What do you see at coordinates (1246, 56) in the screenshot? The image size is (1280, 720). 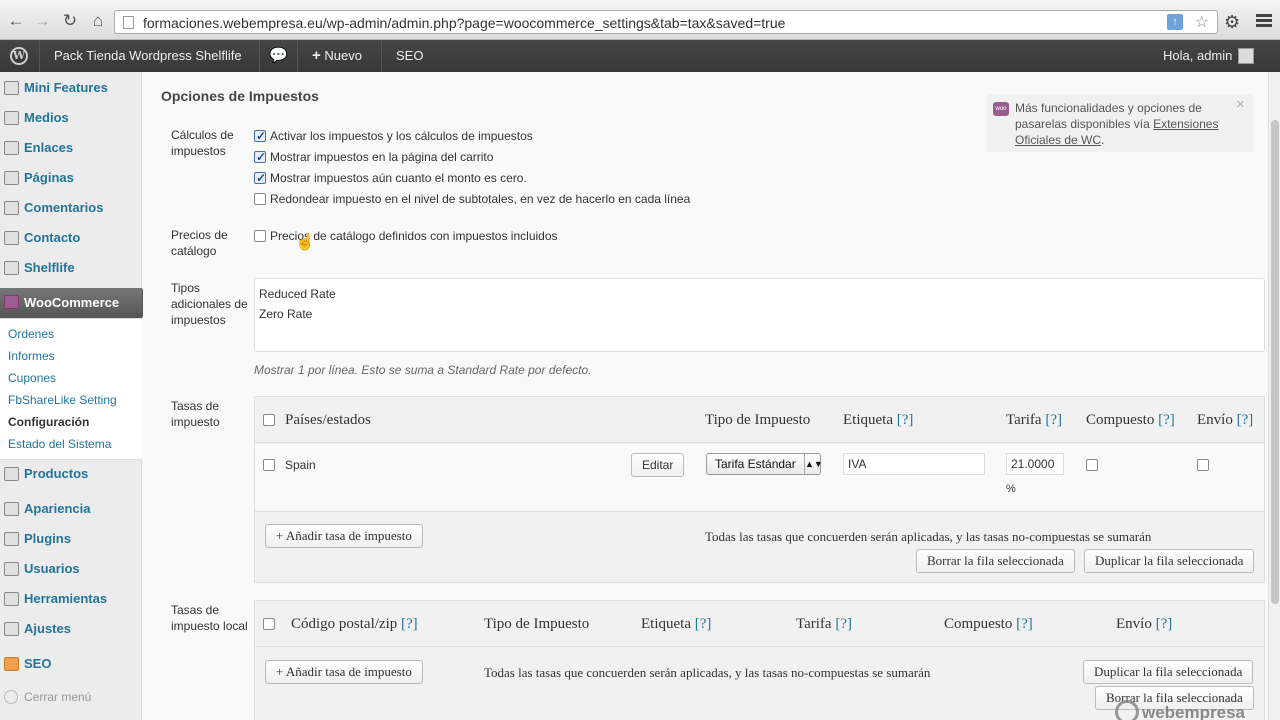 I see `avatar` at bounding box center [1246, 56].